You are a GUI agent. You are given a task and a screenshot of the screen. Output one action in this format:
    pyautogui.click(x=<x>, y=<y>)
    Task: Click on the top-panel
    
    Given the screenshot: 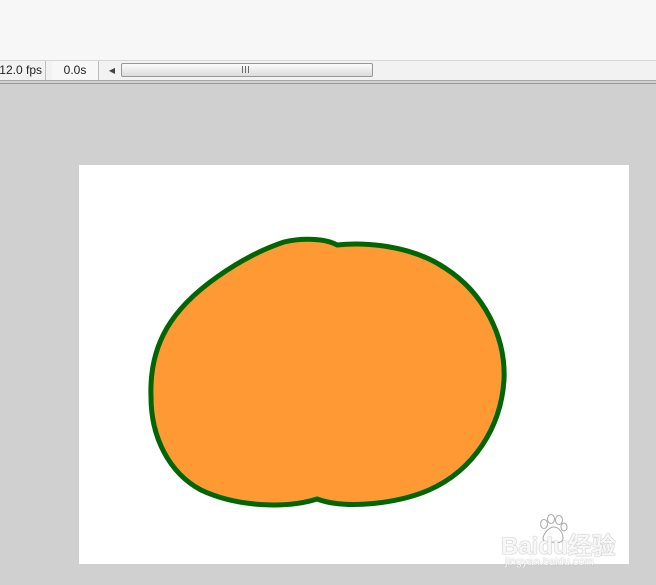 What is the action you would take?
    pyautogui.click(x=328, y=30)
    